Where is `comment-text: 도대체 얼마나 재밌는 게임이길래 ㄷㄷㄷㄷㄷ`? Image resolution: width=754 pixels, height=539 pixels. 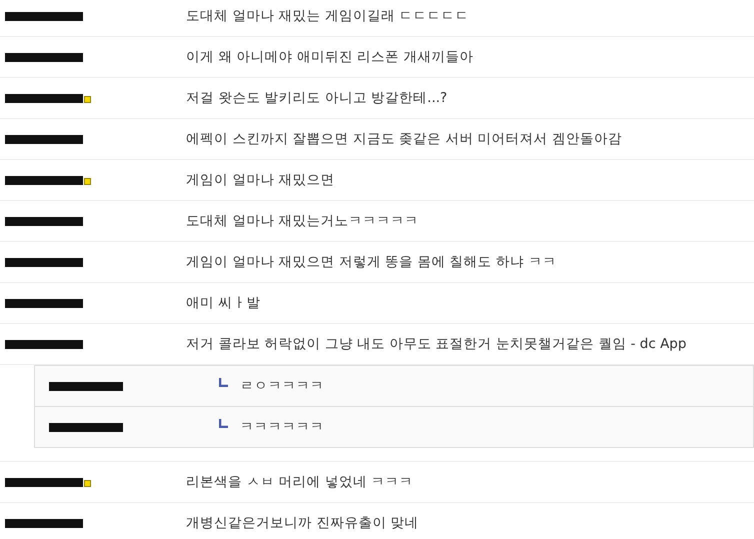 comment-text: 도대체 얼마나 재밌는 게임이길래 ㄷㄷㄷㄷㄷ is located at coordinates (328, 16).